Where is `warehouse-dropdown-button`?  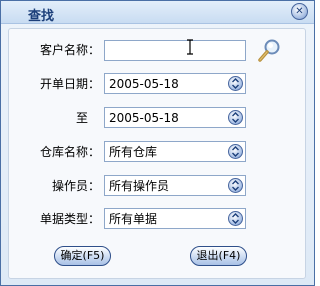 warehouse-dropdown-button is located at coordinates (235, 151).